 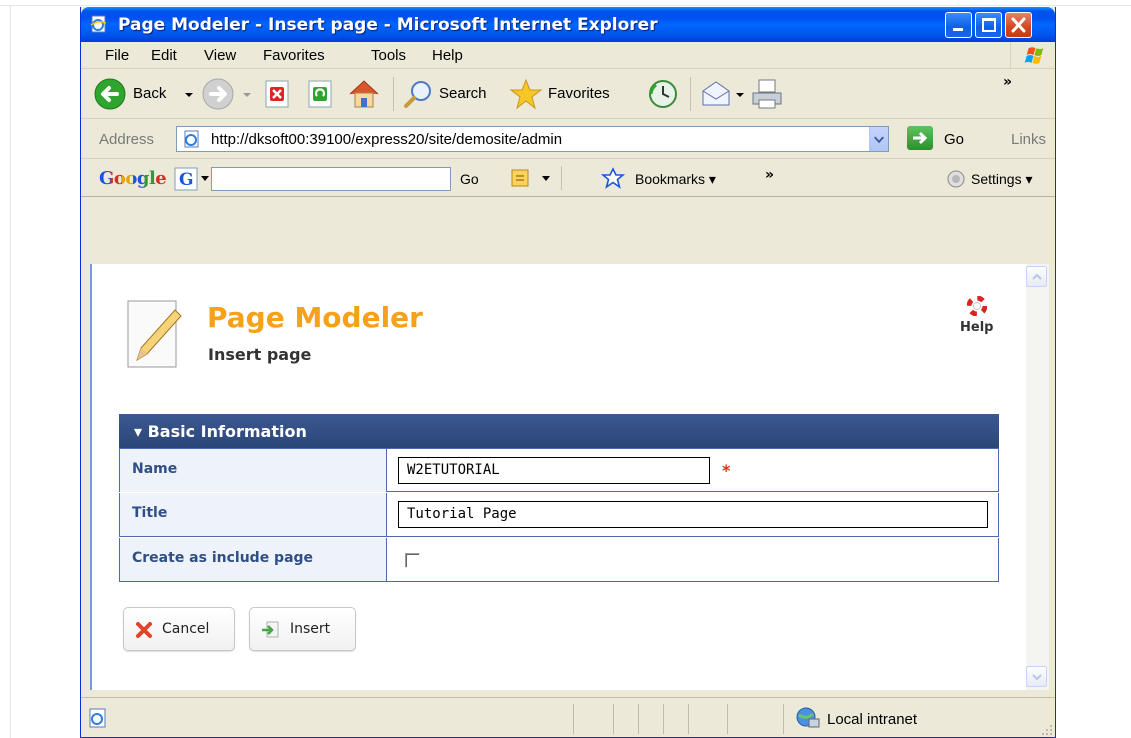 What do you see at coordinates (253, 514) in the screenshot?
I see `title-label-cell: Title` at bounding box center [253, 514].